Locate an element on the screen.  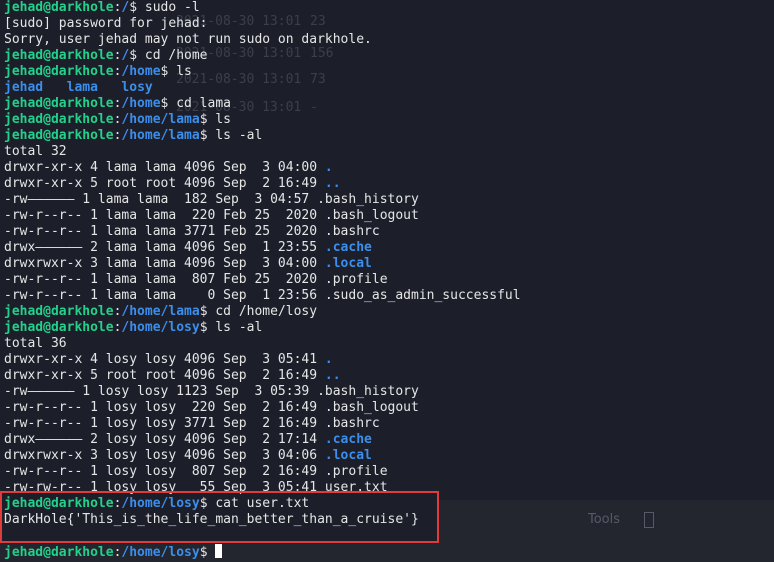
terminal-line: total 32 is located at coordinates (389, 152).